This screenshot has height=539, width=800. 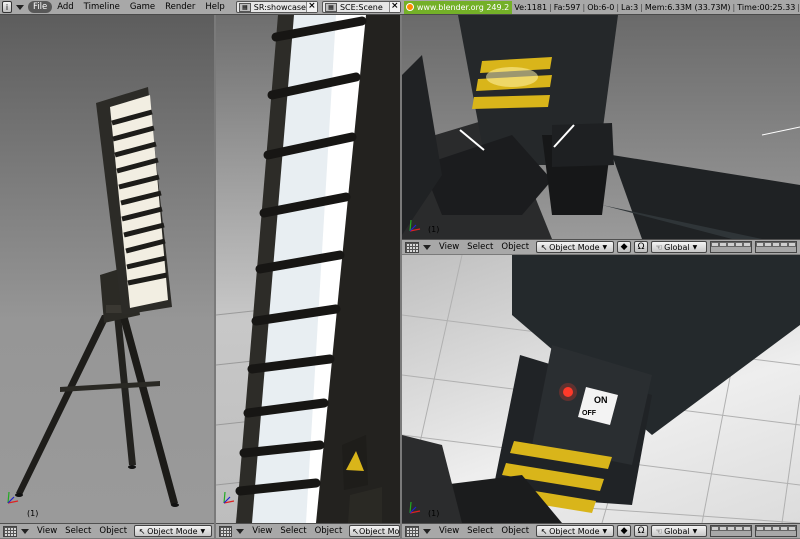 I want to click on screen-name: SR:showcase, so click(x=280, y=7).